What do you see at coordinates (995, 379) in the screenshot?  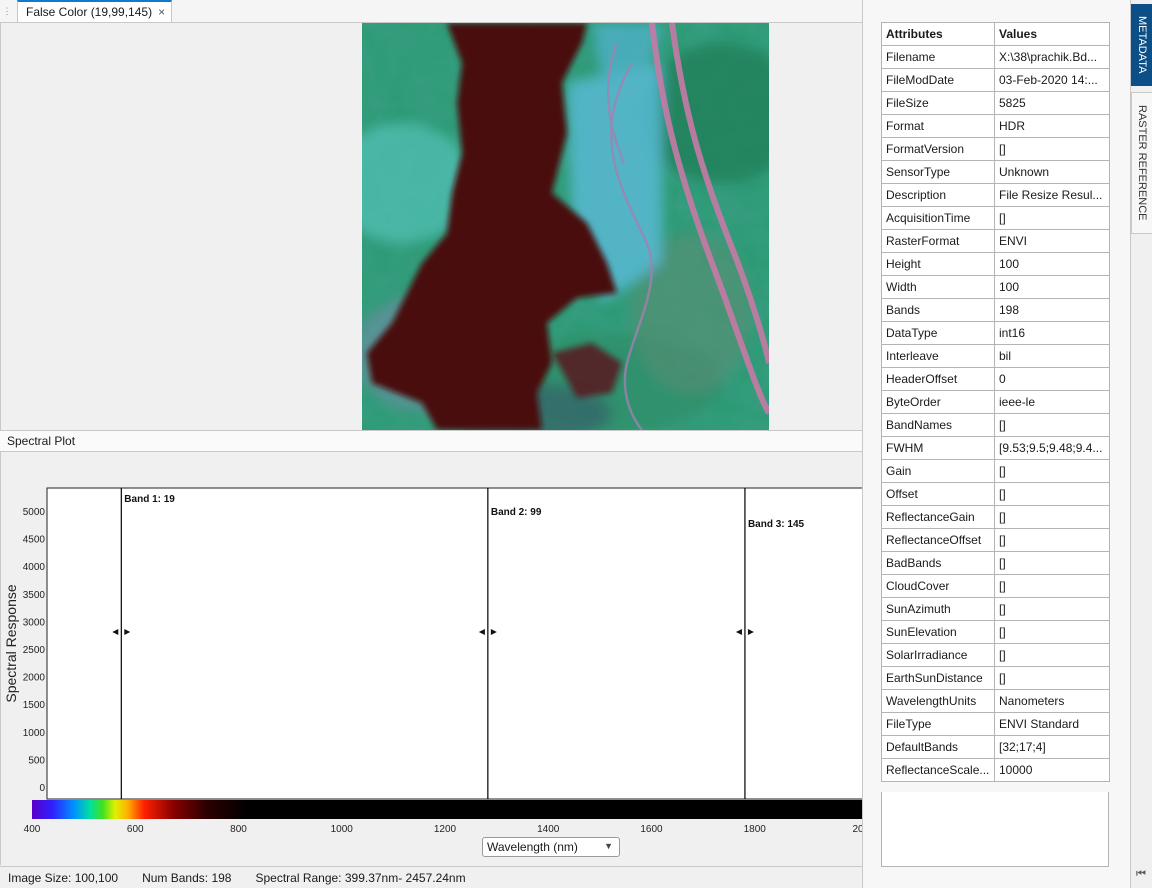 I see `metadata-row: HeaderOffset 0` at bounding box center [995, 379].